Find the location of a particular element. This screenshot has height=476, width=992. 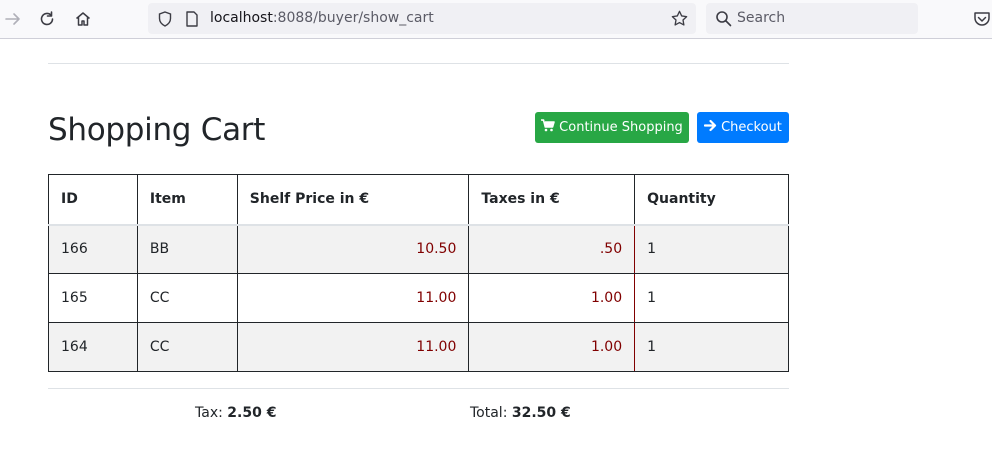

forward-arrow-icon is located at coordinates (13, 19).